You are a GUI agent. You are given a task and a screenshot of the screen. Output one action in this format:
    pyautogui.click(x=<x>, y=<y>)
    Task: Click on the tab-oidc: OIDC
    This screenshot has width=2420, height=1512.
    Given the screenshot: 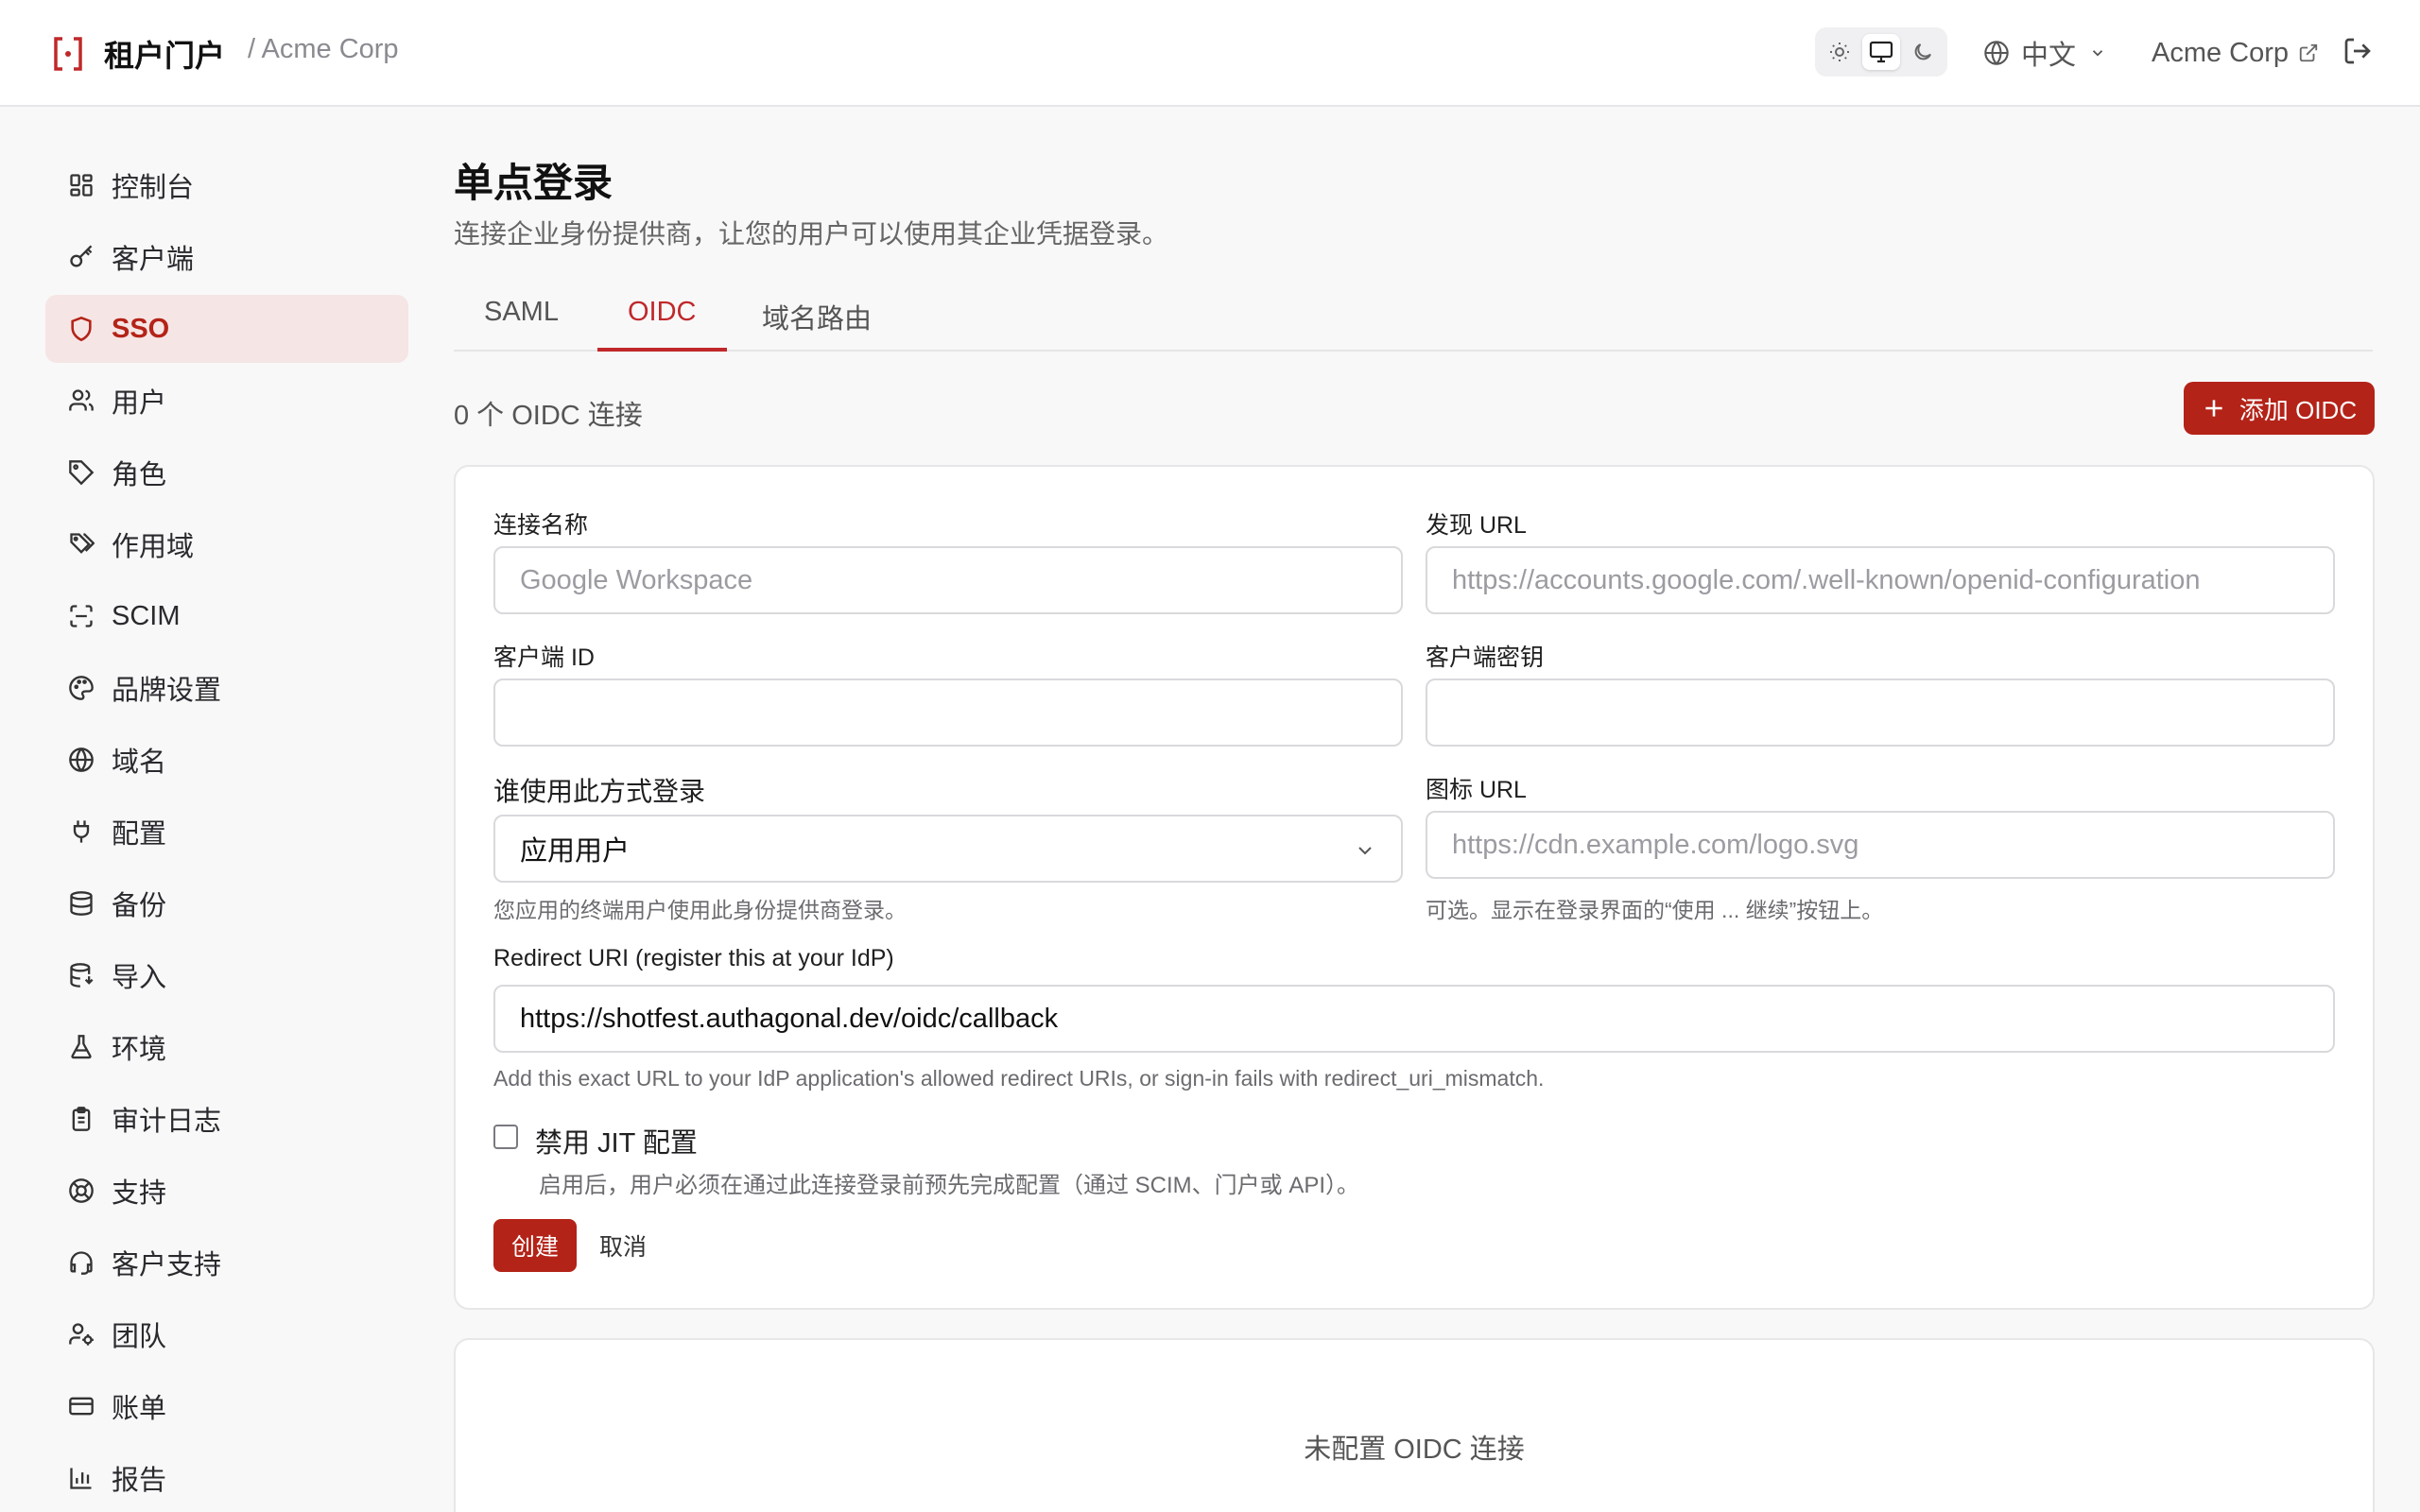 What is the action you would take?
    pyautogui.click(x=662, y=324)
    